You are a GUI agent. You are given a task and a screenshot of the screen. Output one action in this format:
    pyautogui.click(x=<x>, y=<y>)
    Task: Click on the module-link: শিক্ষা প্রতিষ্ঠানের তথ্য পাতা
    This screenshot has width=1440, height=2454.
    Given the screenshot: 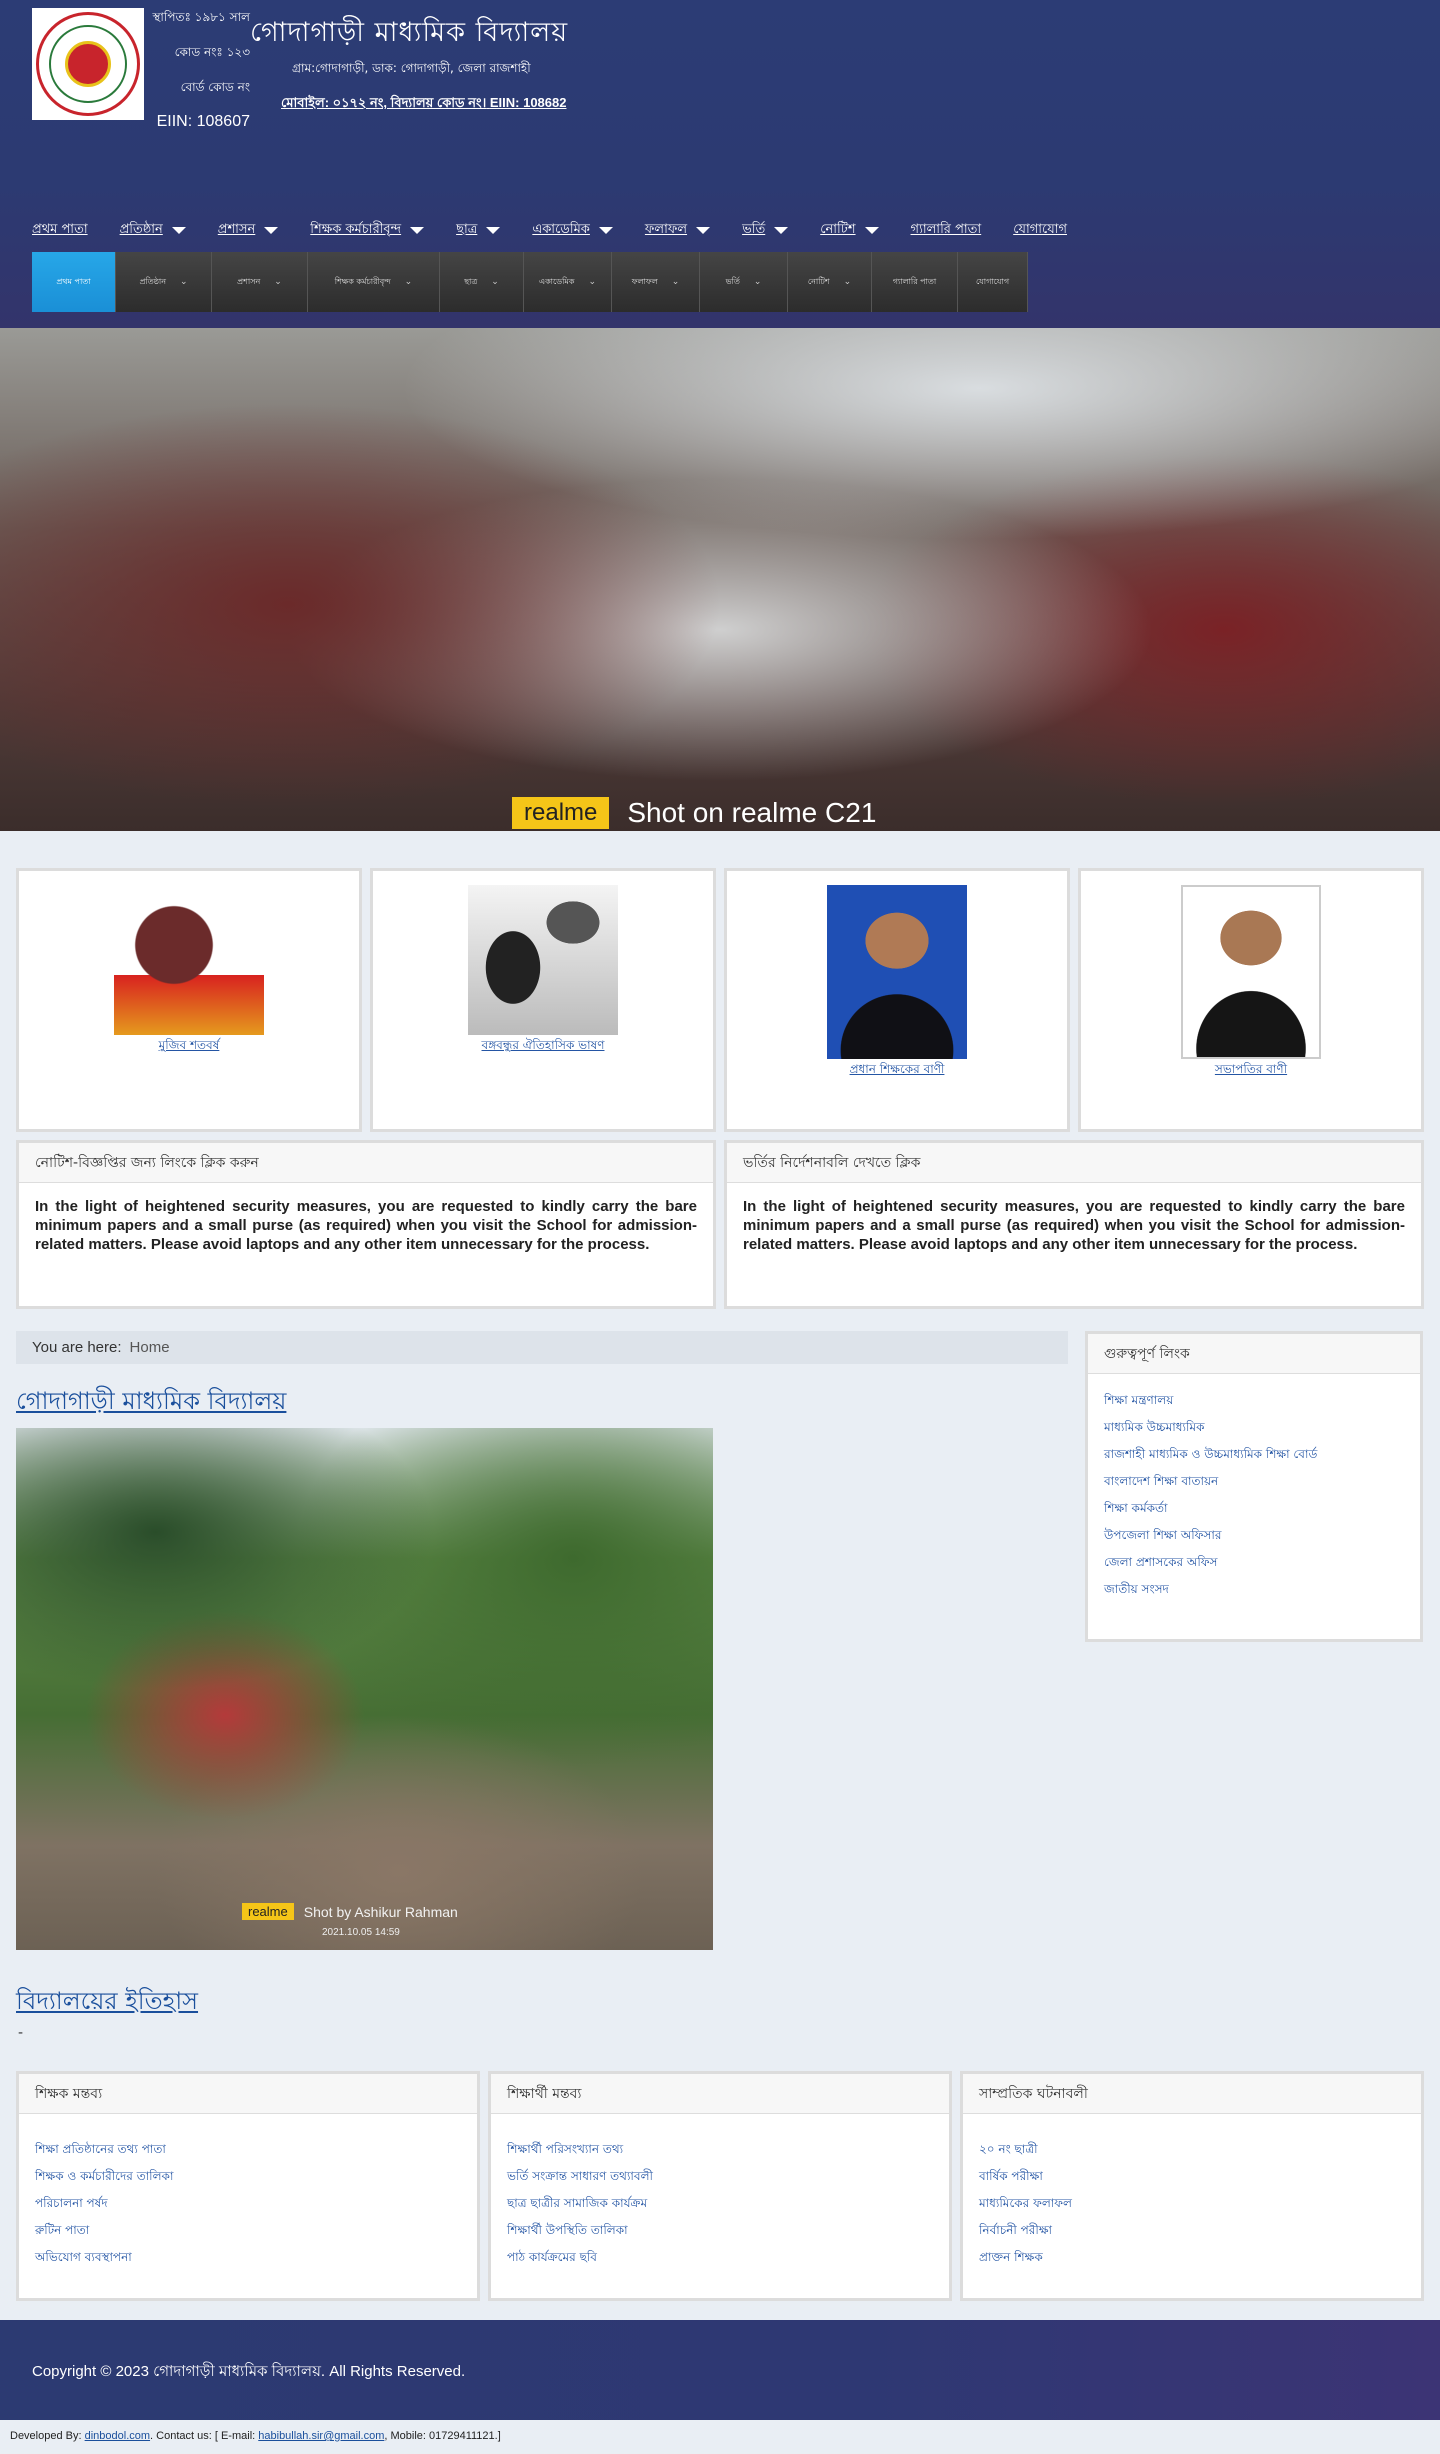 What is the action you would take?
    pyautogui.click(x=100, y=2149)
    